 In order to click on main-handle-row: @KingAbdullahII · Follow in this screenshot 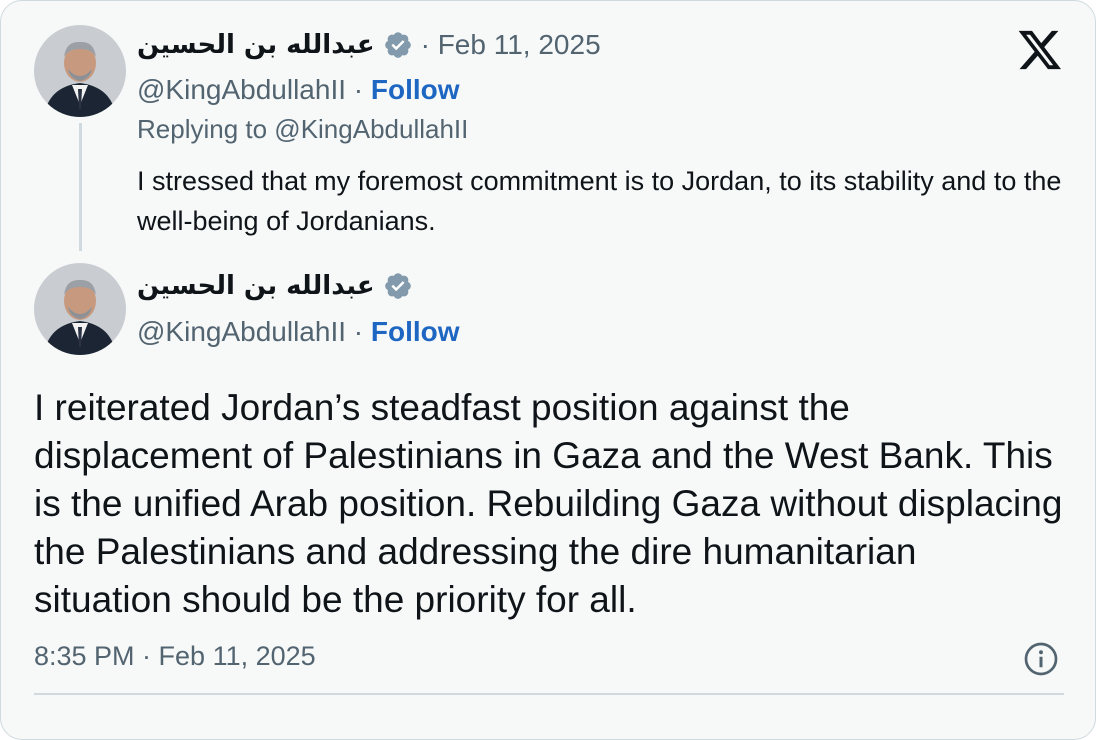, I will do `click(298, 332)`.